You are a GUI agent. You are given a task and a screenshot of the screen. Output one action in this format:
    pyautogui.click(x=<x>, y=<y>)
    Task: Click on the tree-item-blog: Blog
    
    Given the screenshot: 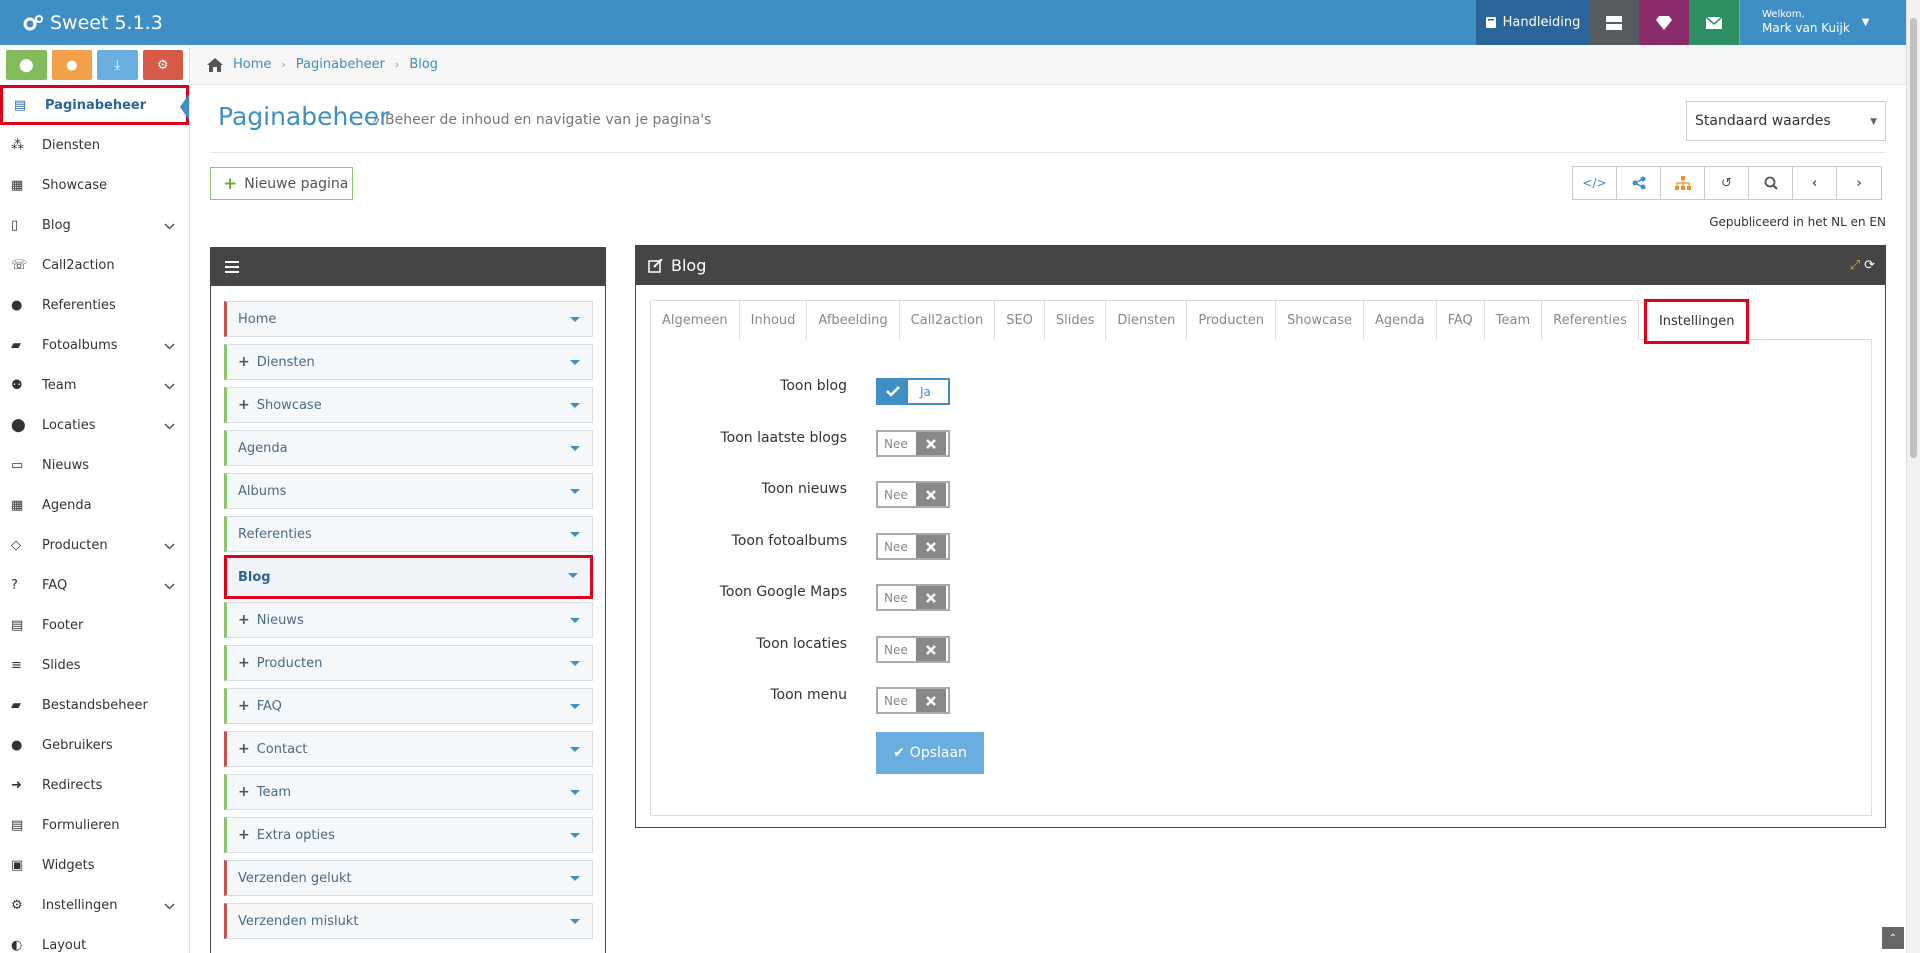 What is the action you would take?
    pyautogui.click(x=408, y=577)
    